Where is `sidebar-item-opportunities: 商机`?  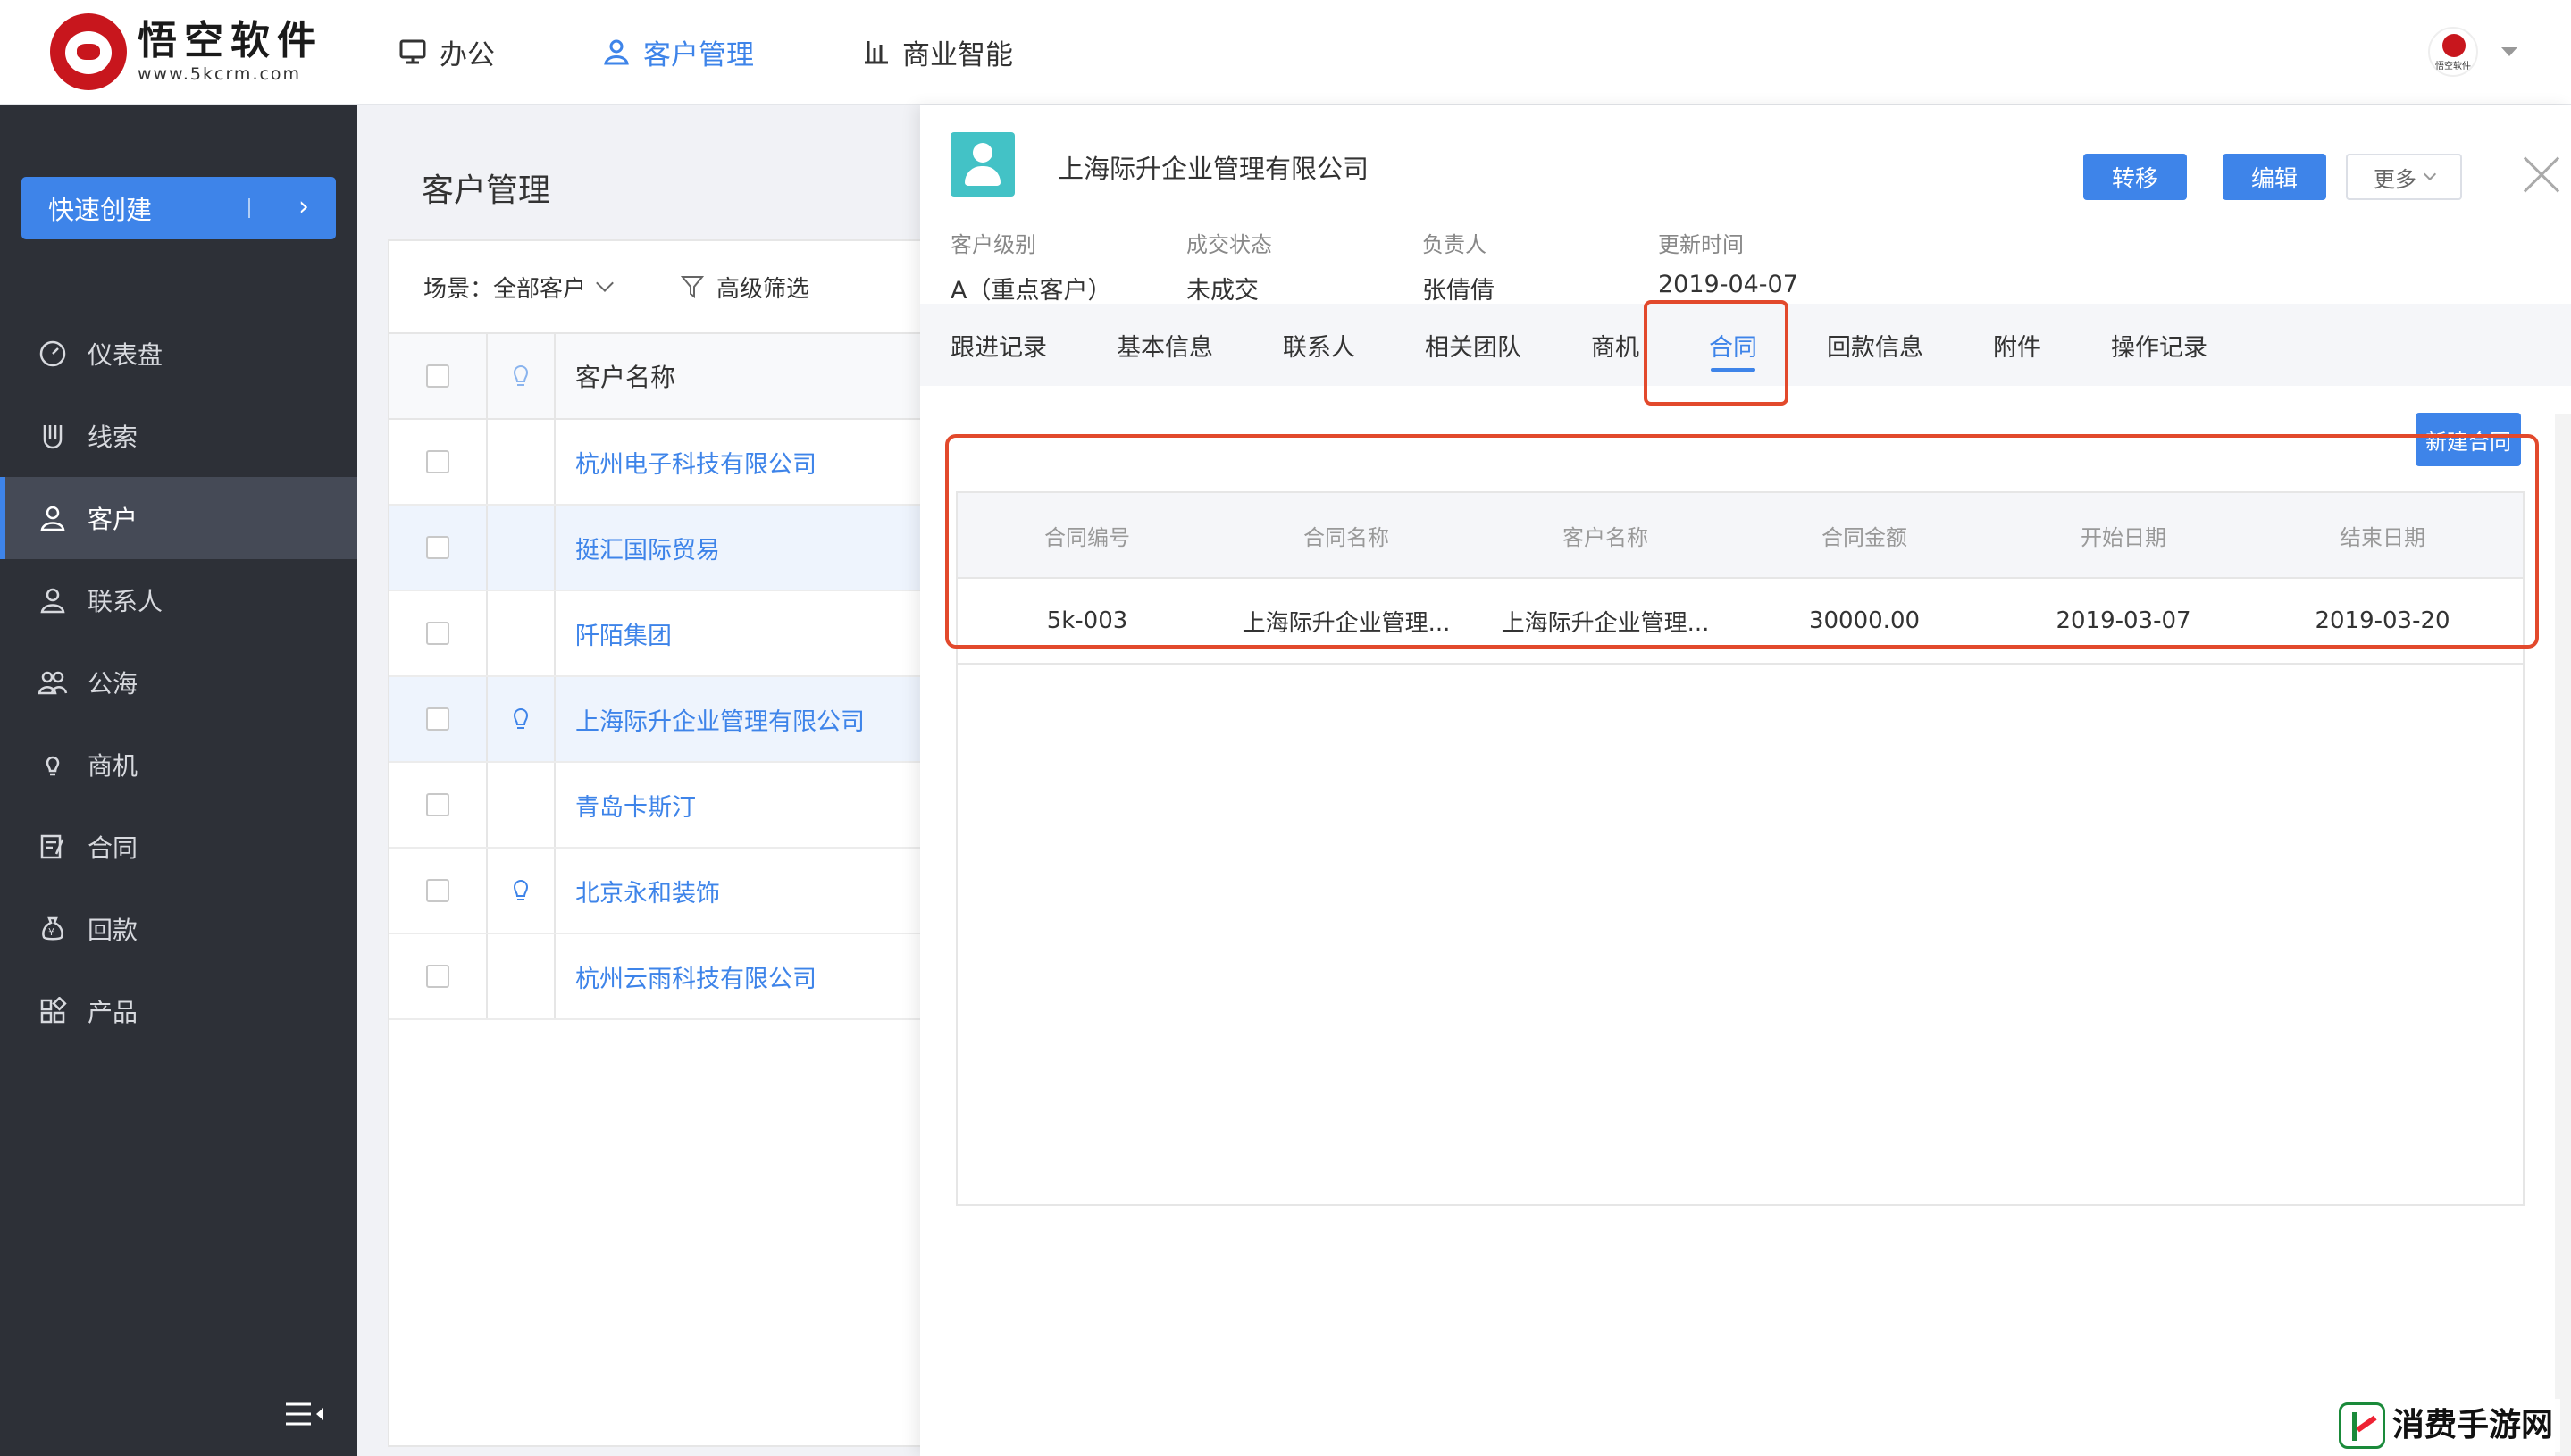
sidebar-item-opportunities: 商机 is located at coordinates (178, 765).